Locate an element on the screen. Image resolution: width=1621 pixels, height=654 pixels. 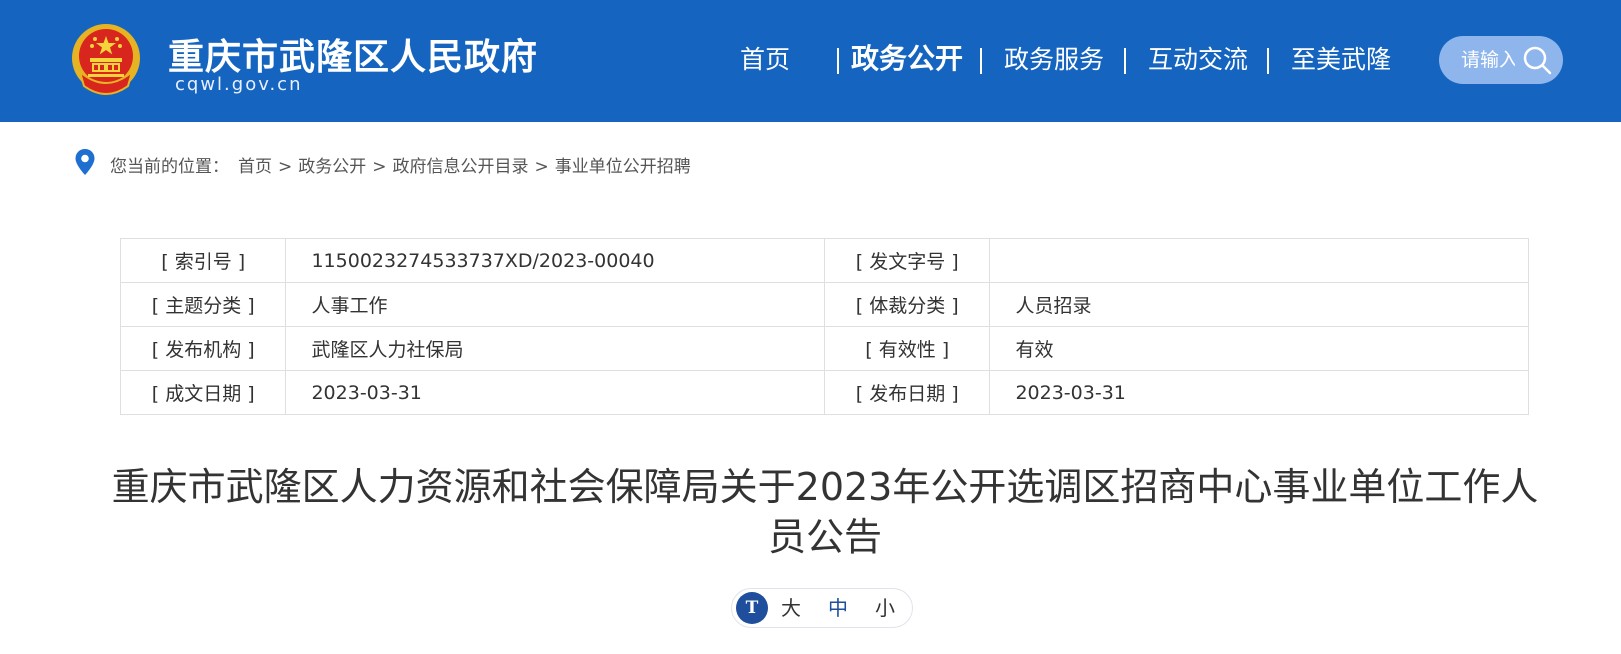
site-title: 重庆市武隆区人民政府 is located at coordinates (353, 54).